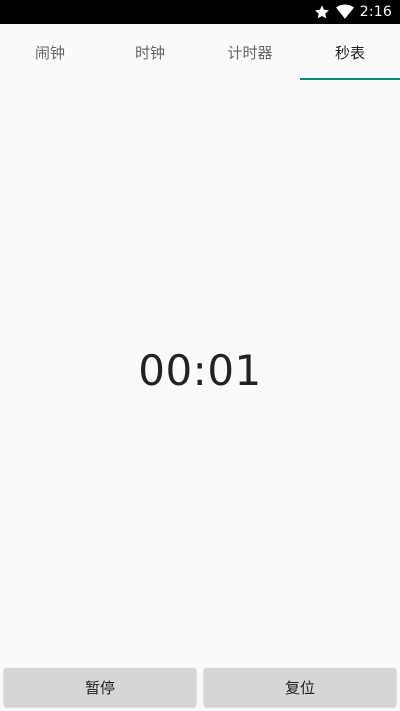  I want to click on tab-bar: 闹钟 时钟 计时器 秒表, so click(200, 52).